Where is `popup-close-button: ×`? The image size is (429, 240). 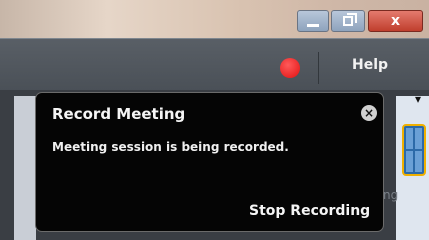 popup-close-button: × is located at coordinates (369, 113).